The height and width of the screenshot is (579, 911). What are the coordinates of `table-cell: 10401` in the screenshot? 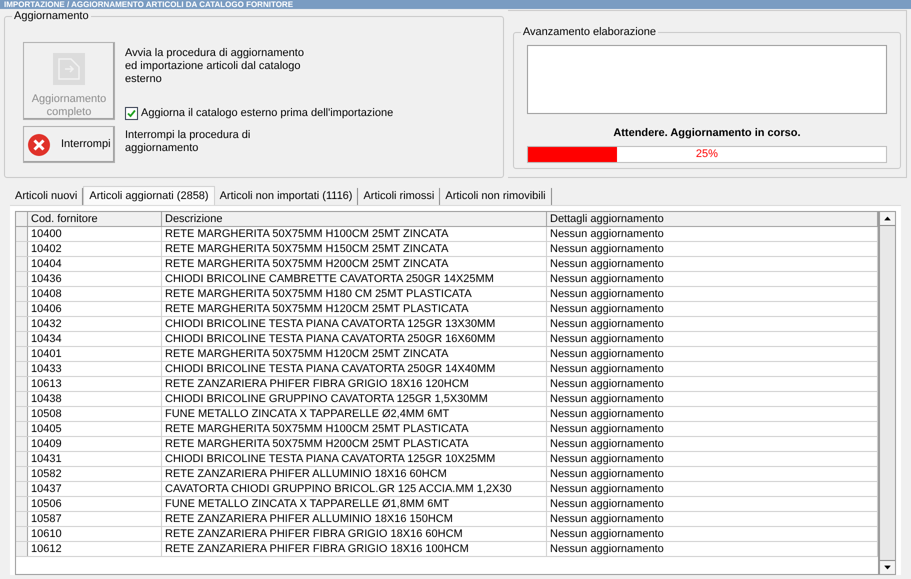 It's located at (95, 354).